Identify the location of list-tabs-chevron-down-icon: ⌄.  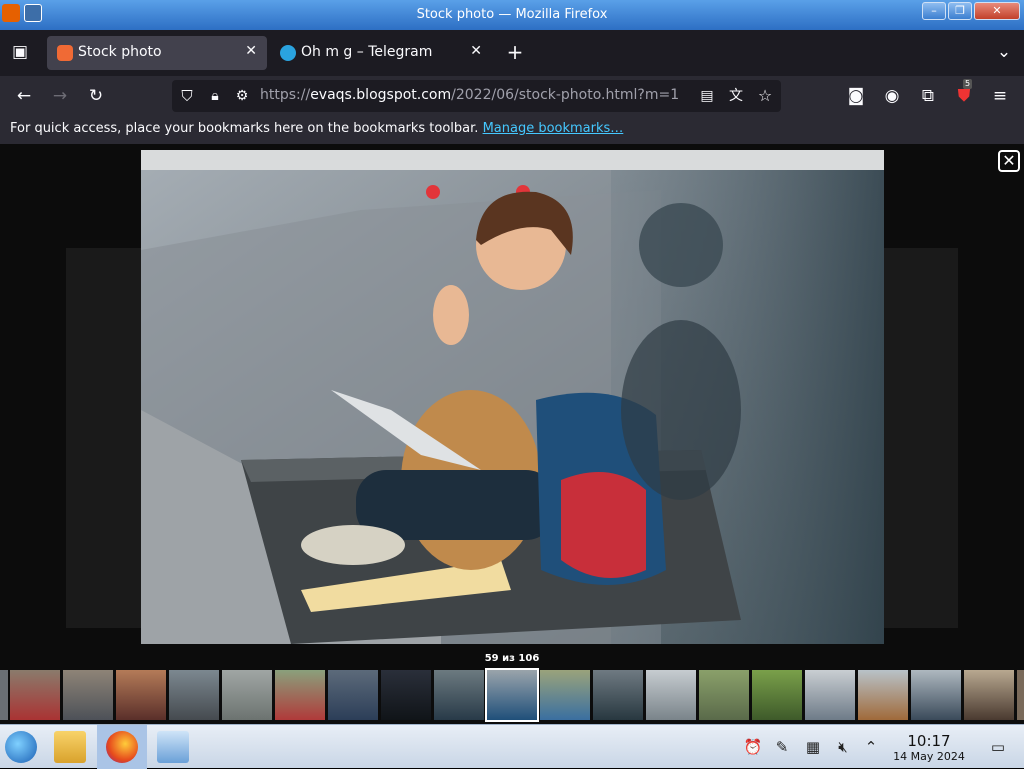
(1004, 52).